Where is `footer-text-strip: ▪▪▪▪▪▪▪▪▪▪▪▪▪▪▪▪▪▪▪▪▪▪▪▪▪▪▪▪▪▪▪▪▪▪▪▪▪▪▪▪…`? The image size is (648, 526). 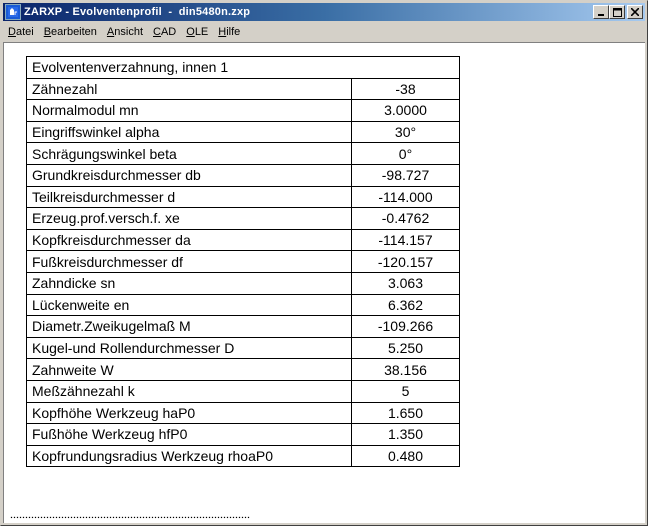
footer-text-strip: ▪▪▪▪▪▪▪▪▪▪▪▪▪▪▪▪▪▪▪▪▪▪▪▪▪▪▪▪▪▪▪▪▪▪▪▪▪▪▪▪… is located at coordinates (130, 518).